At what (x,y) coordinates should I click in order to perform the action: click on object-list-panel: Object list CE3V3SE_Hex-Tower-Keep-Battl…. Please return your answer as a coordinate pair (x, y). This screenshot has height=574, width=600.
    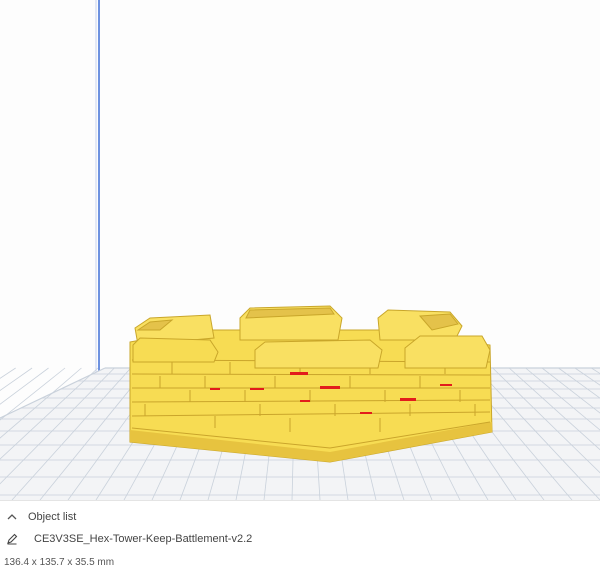
    Looking at the image, I should click on (300, 537).